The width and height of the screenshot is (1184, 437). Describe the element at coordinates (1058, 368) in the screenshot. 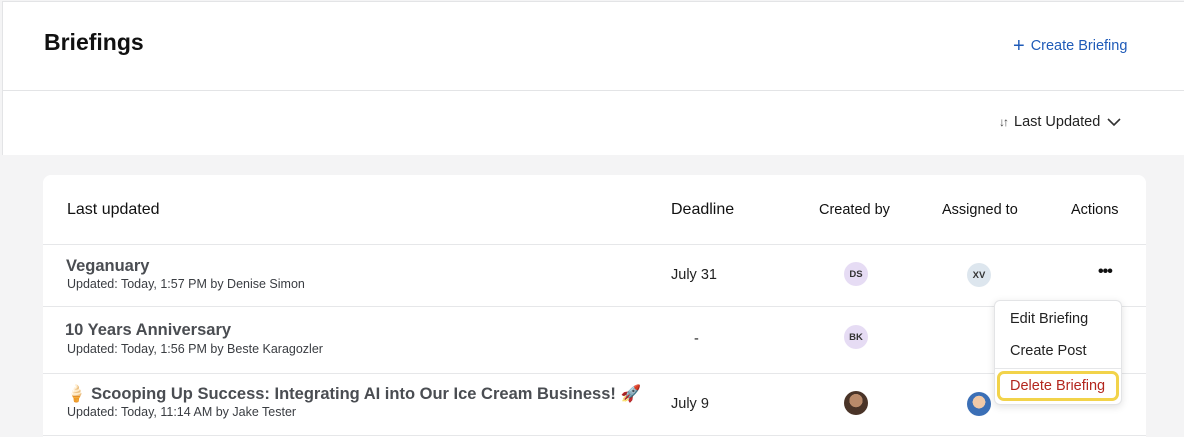

I see `menu-divider` at that location.